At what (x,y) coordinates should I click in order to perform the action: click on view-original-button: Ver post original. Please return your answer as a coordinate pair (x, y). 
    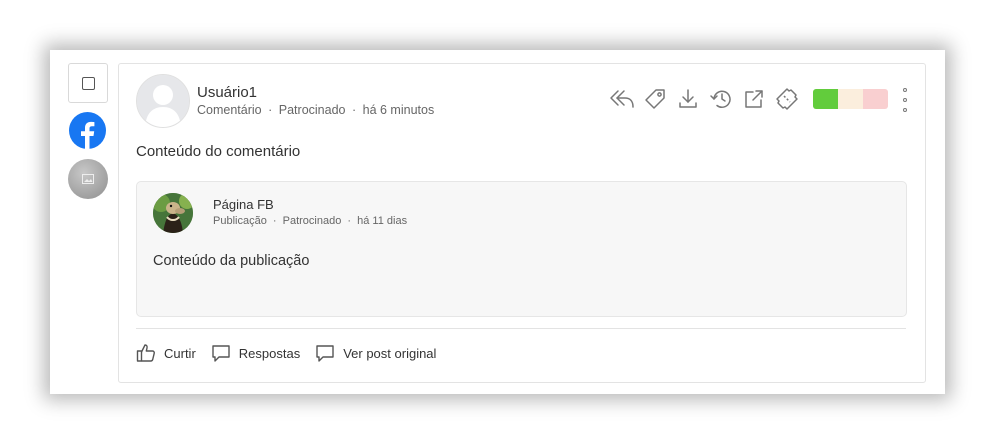
    Looking at the image, I should click on (375, 353).